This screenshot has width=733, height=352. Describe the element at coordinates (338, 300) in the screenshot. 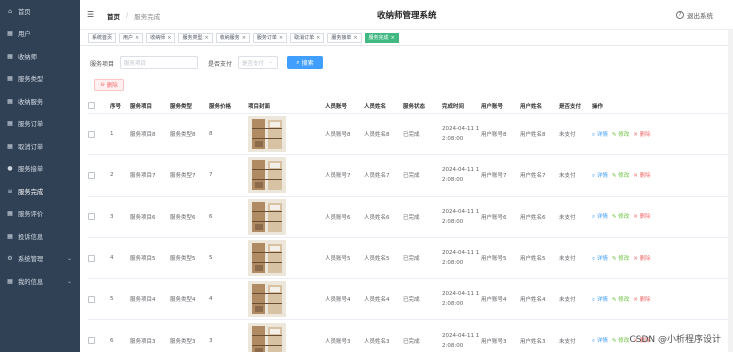

I see `staff-acc-cell: 人员账号4` at that location.